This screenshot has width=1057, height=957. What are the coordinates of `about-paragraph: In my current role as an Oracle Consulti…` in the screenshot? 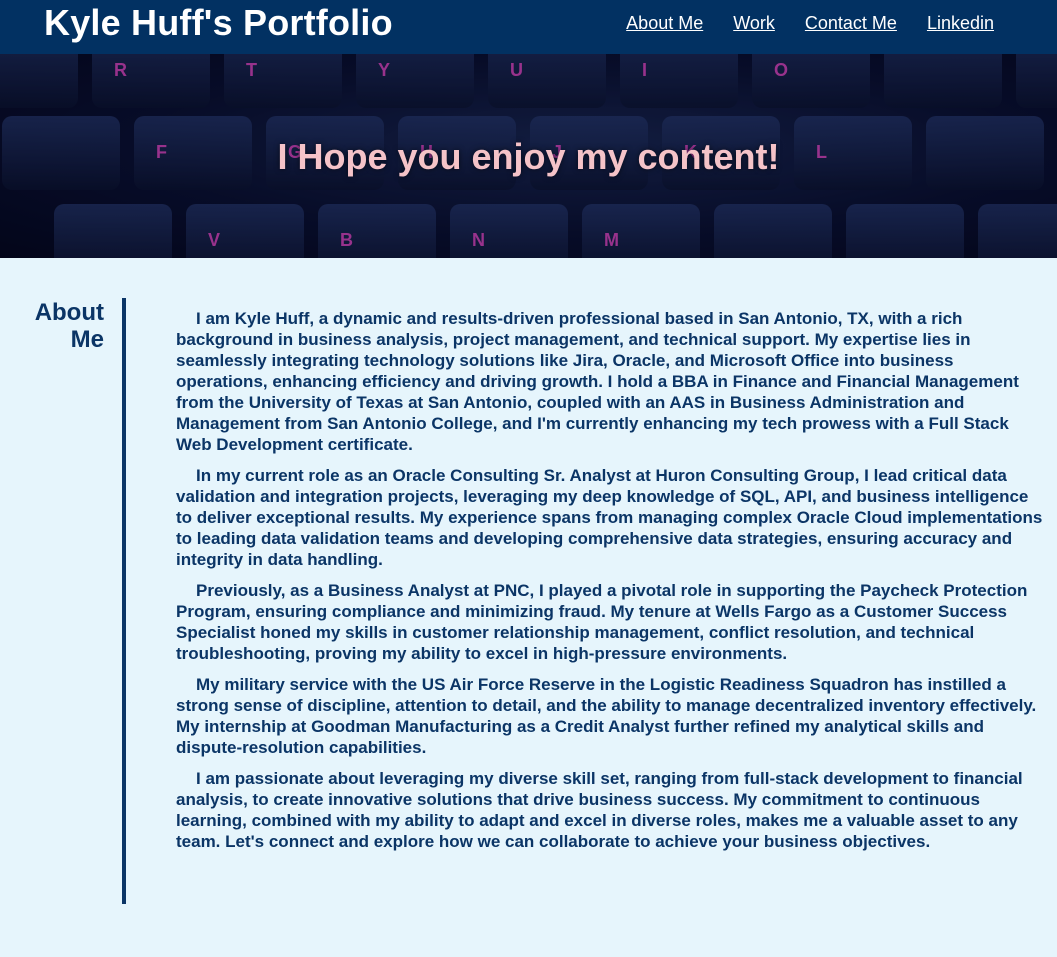 It's located at (609, 517).